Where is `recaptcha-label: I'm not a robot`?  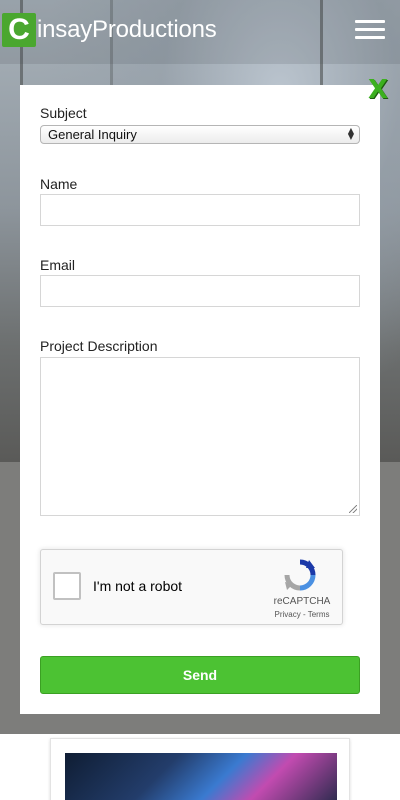 recaptcha-label: I'm not a robot is located at coordinates (138, 586).